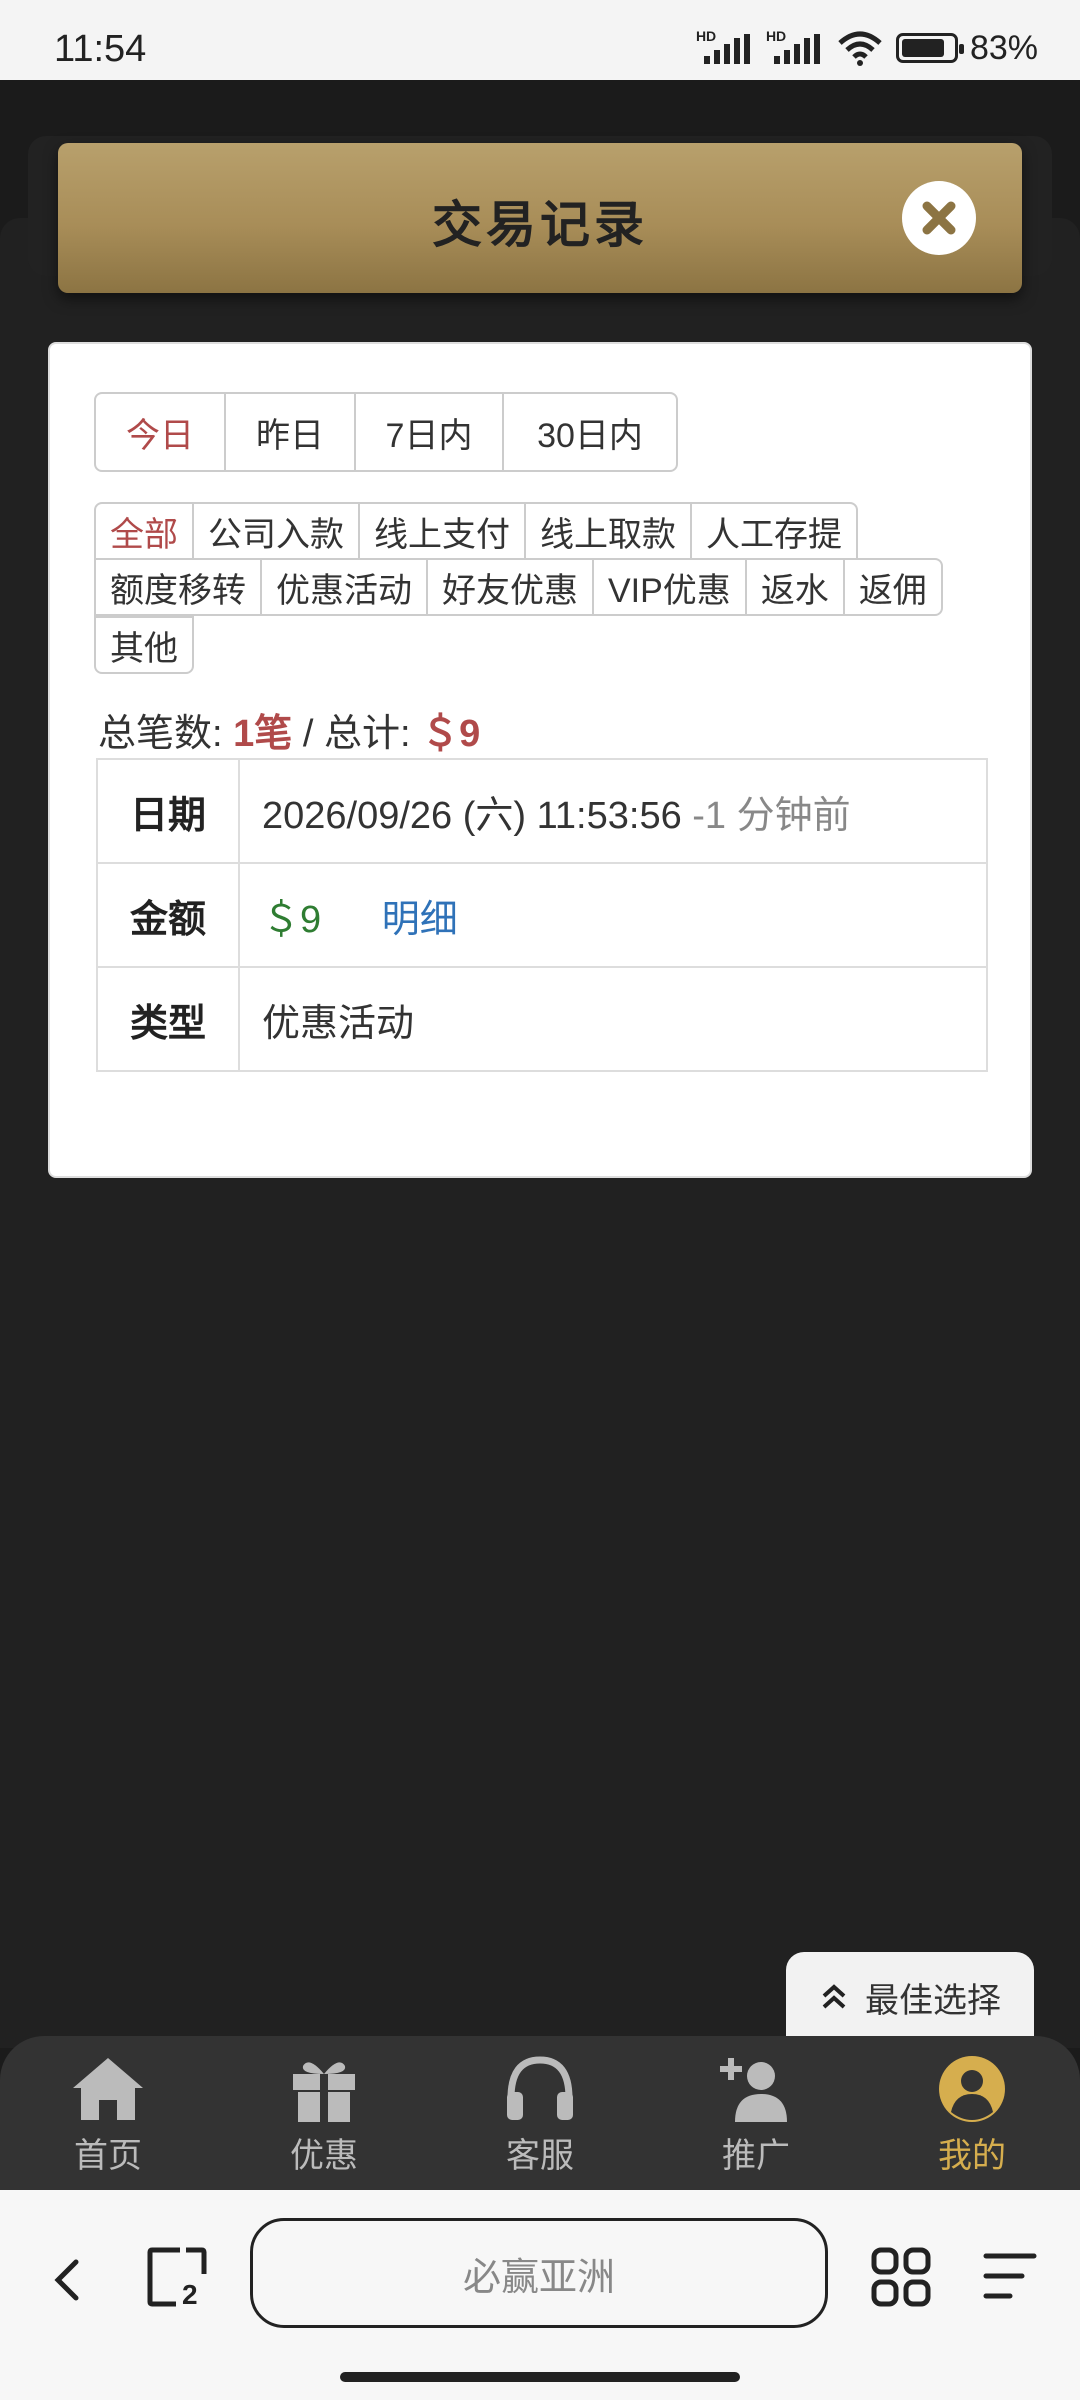  I want to click on close-button, so click(939, 218).